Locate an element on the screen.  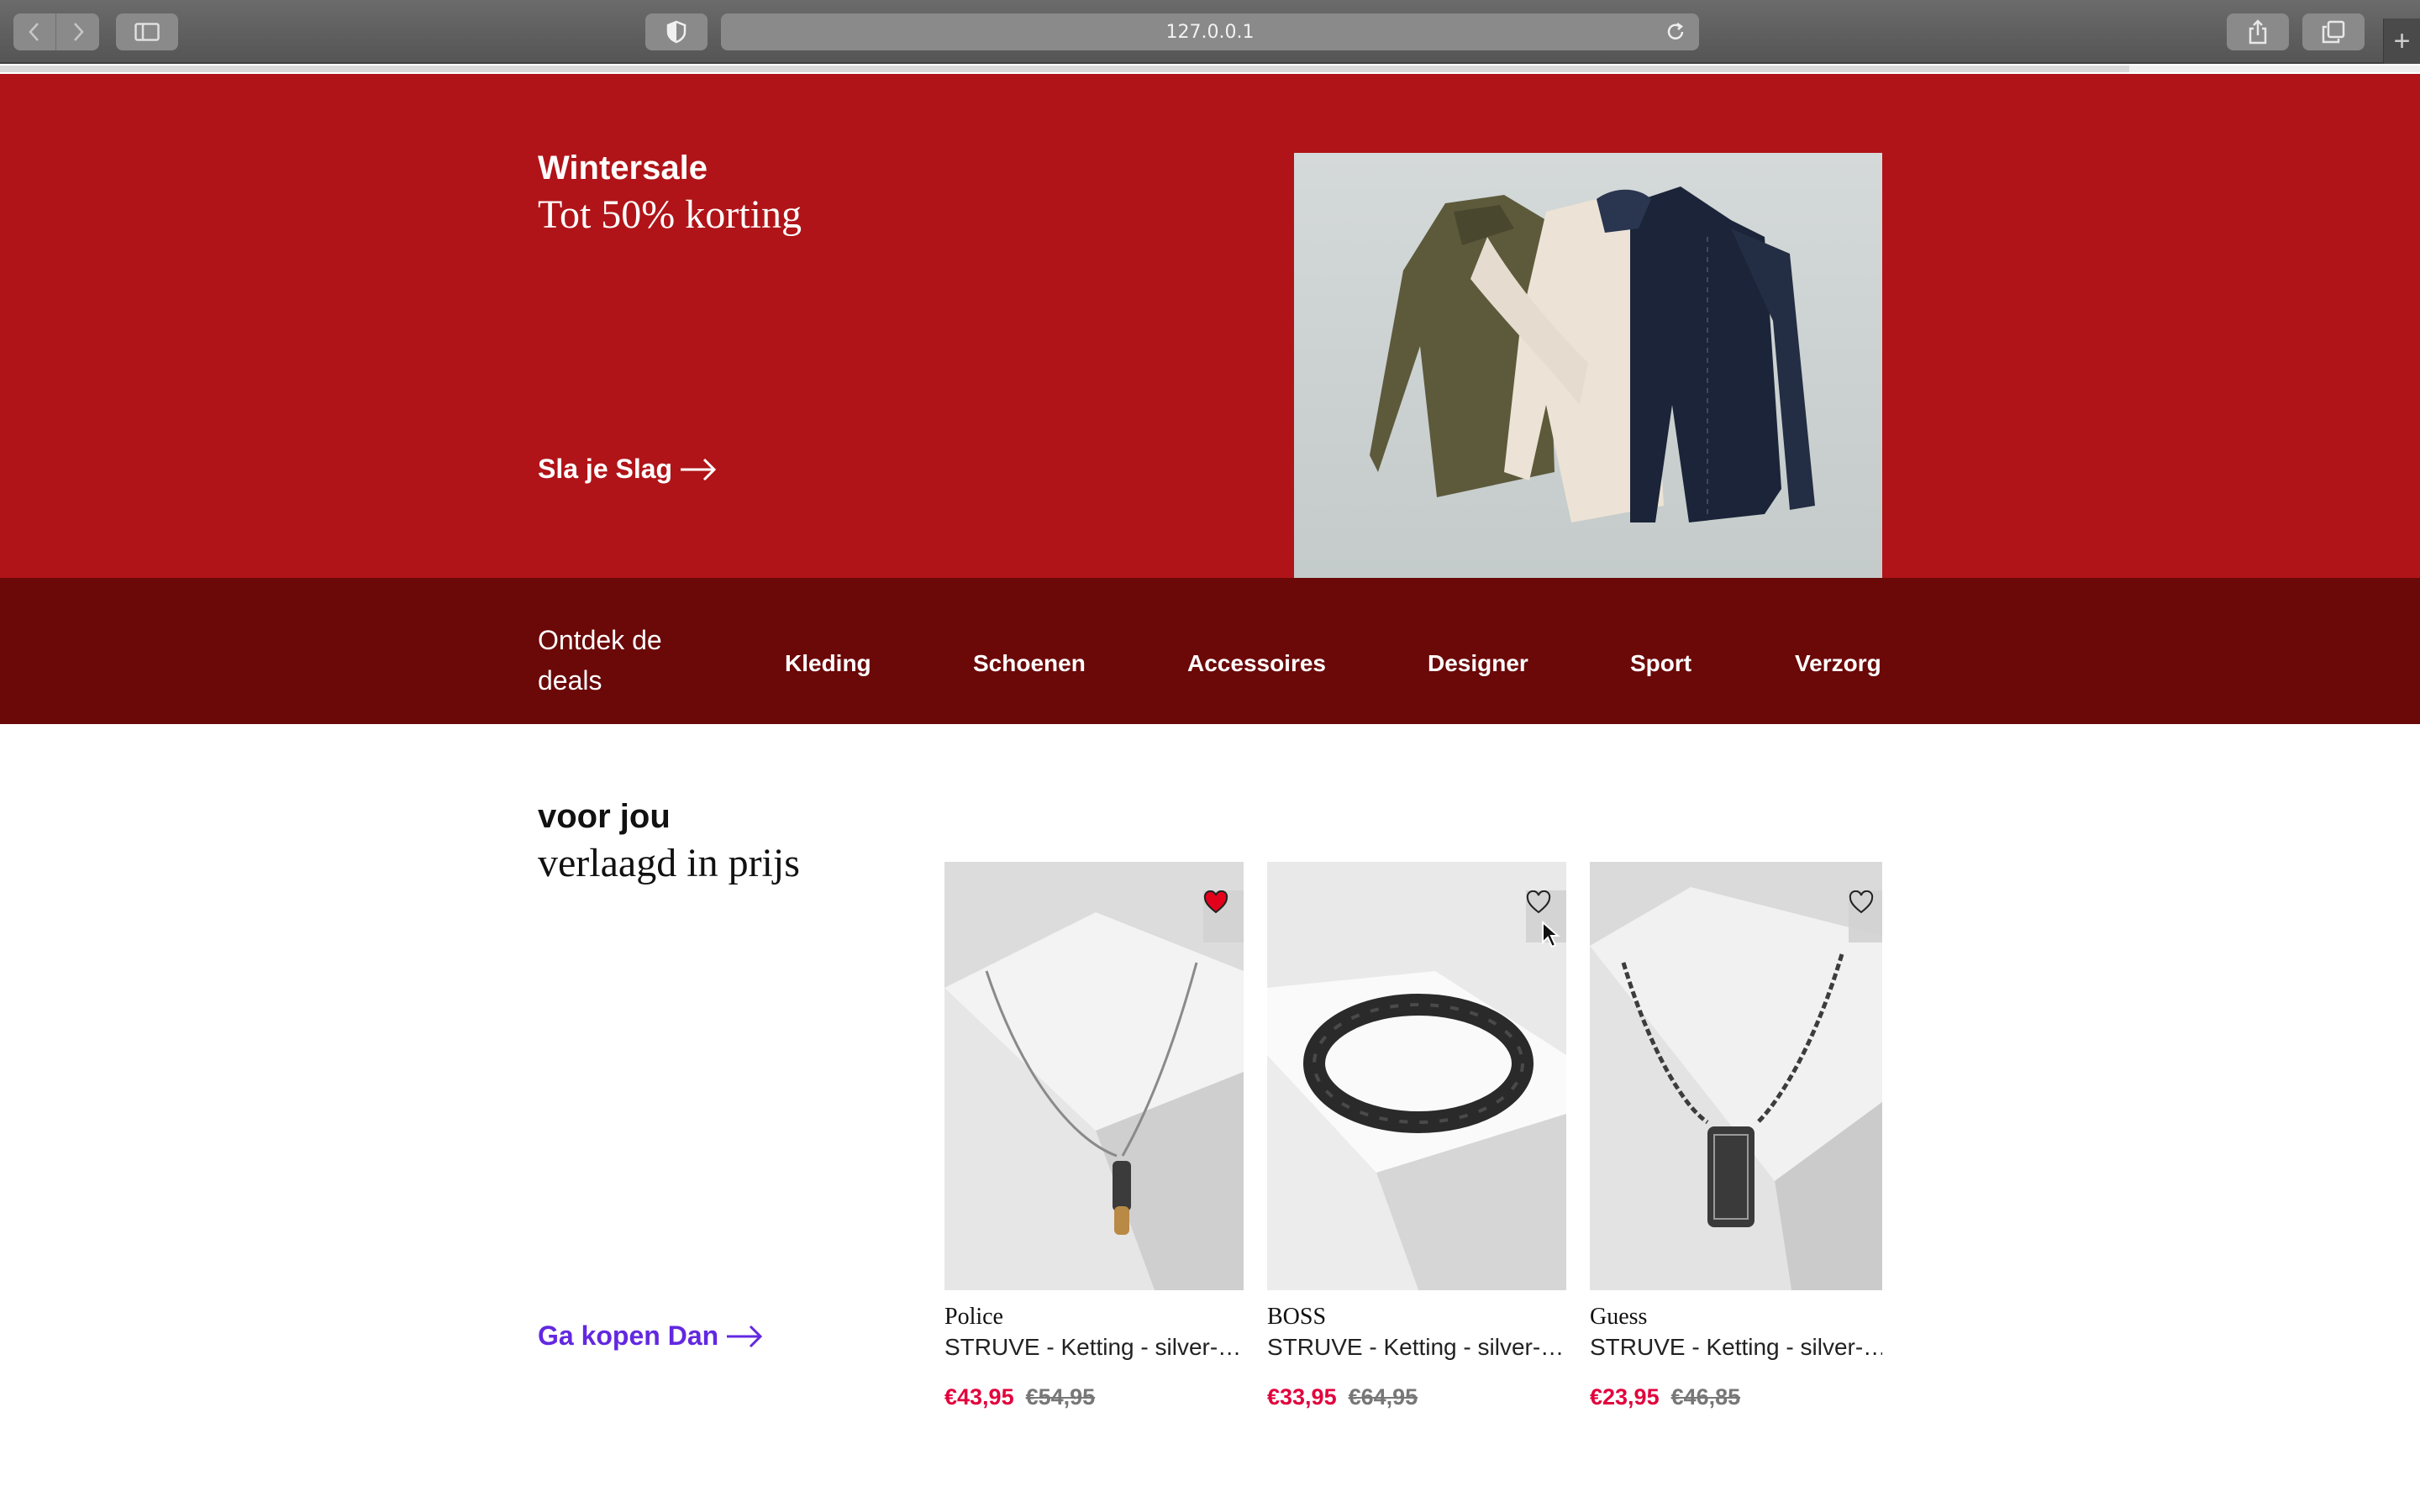
category-link-sport: Sport is located at coordinates (1660, 663).